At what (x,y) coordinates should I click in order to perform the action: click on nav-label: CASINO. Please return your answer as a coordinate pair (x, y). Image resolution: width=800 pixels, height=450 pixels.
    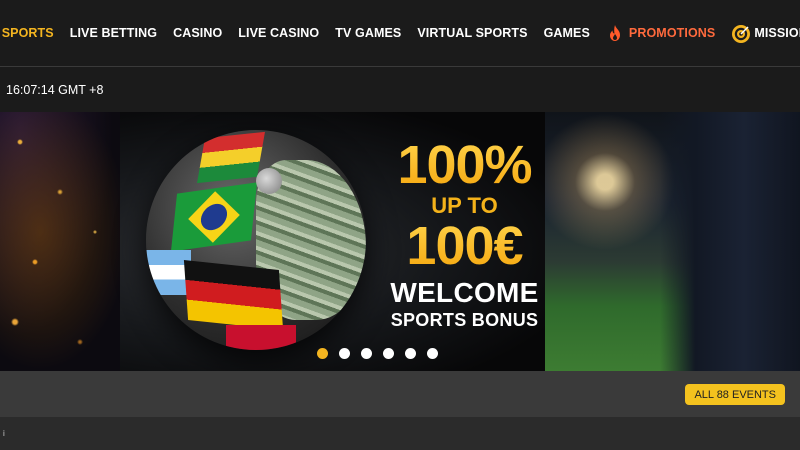
    Looking at the image, I should click on (198, 33).